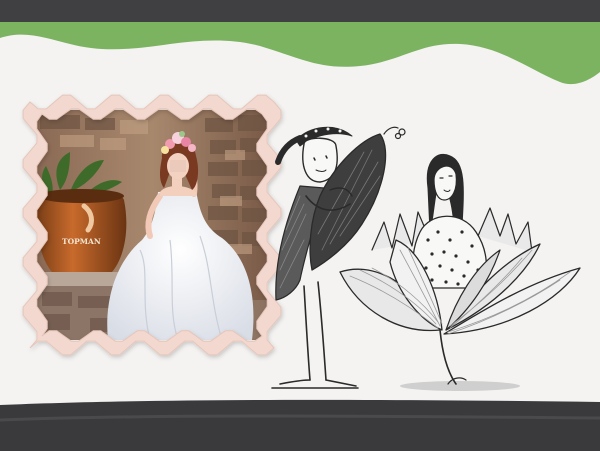 This screenshot has width=600, height=451. Describe the element at coordinates (82, 231) in the screenshot. I see `flower-pot` at that location.